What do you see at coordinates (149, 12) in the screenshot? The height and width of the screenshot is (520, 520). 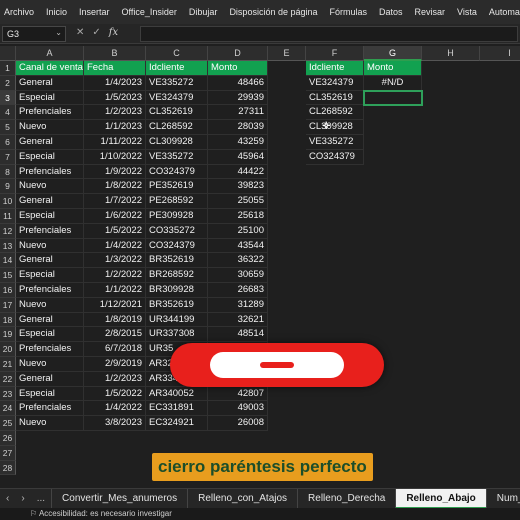 I see `menu-item-3: Office_Insider` at bounding box center [149, 12].